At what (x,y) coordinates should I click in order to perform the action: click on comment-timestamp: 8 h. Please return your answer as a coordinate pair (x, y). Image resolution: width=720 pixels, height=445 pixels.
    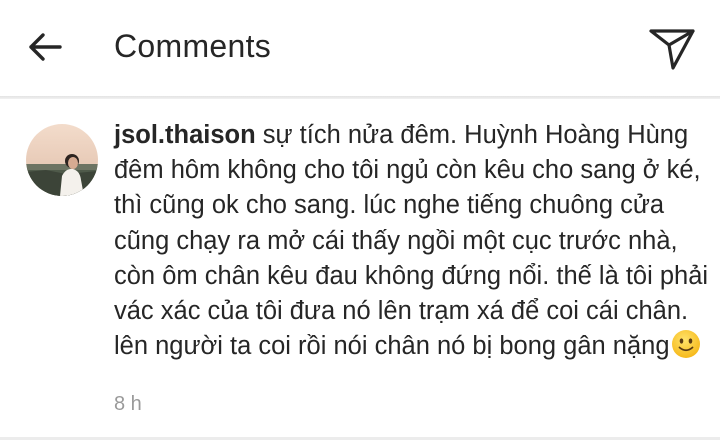
    Looking at the image, I should click on (128, 404).